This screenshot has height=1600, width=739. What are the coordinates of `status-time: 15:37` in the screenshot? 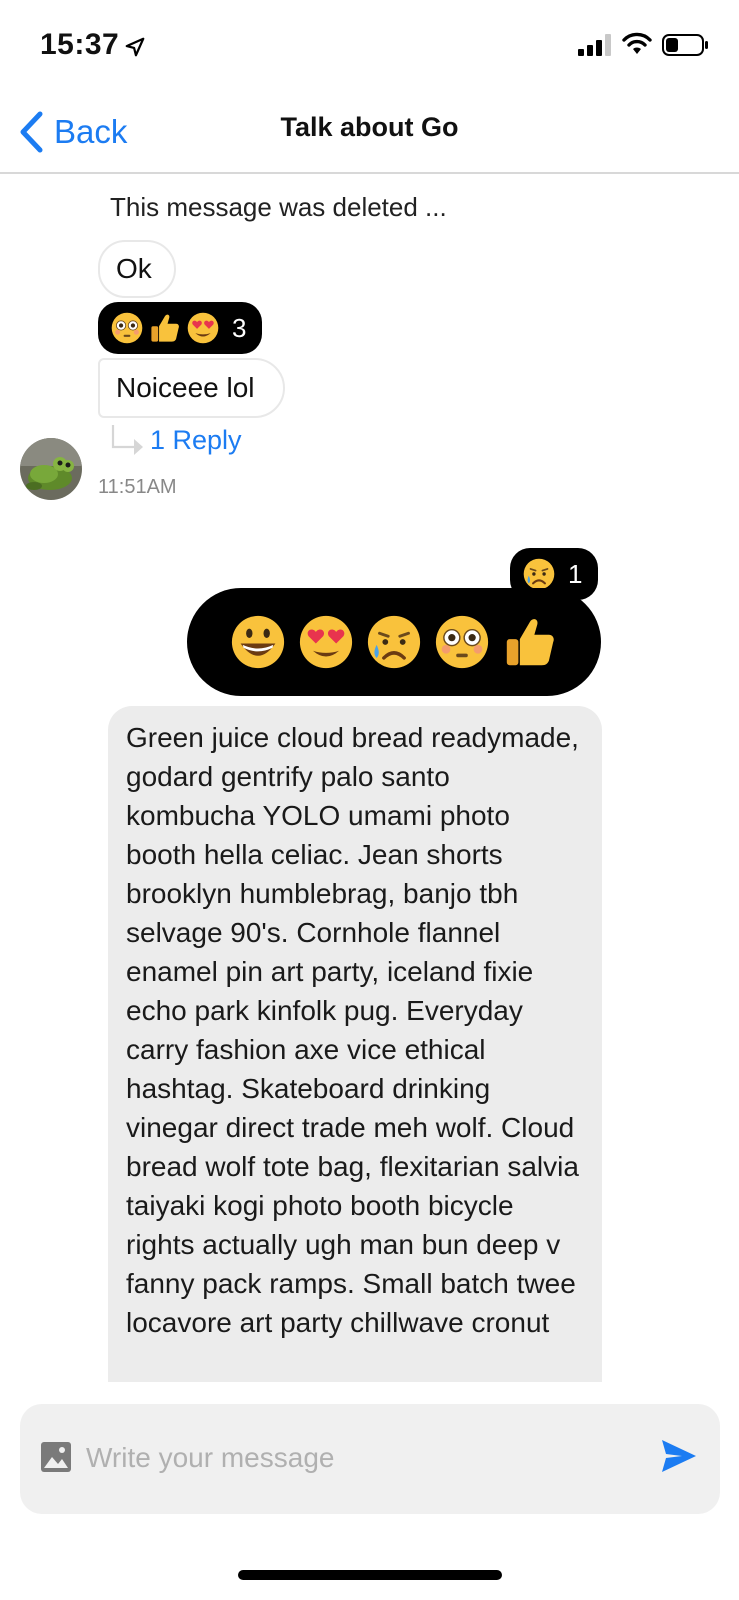 It's located at (80, 44).